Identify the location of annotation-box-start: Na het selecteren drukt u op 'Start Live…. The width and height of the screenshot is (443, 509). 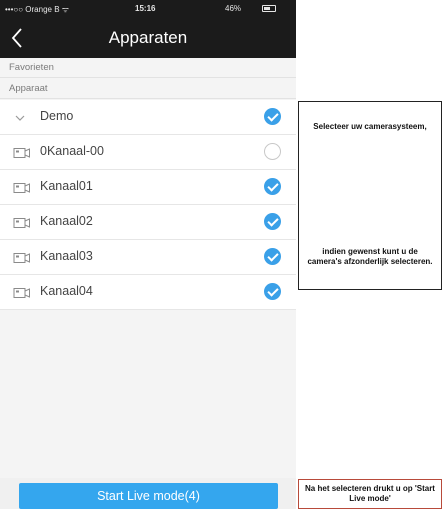
(370, 494).